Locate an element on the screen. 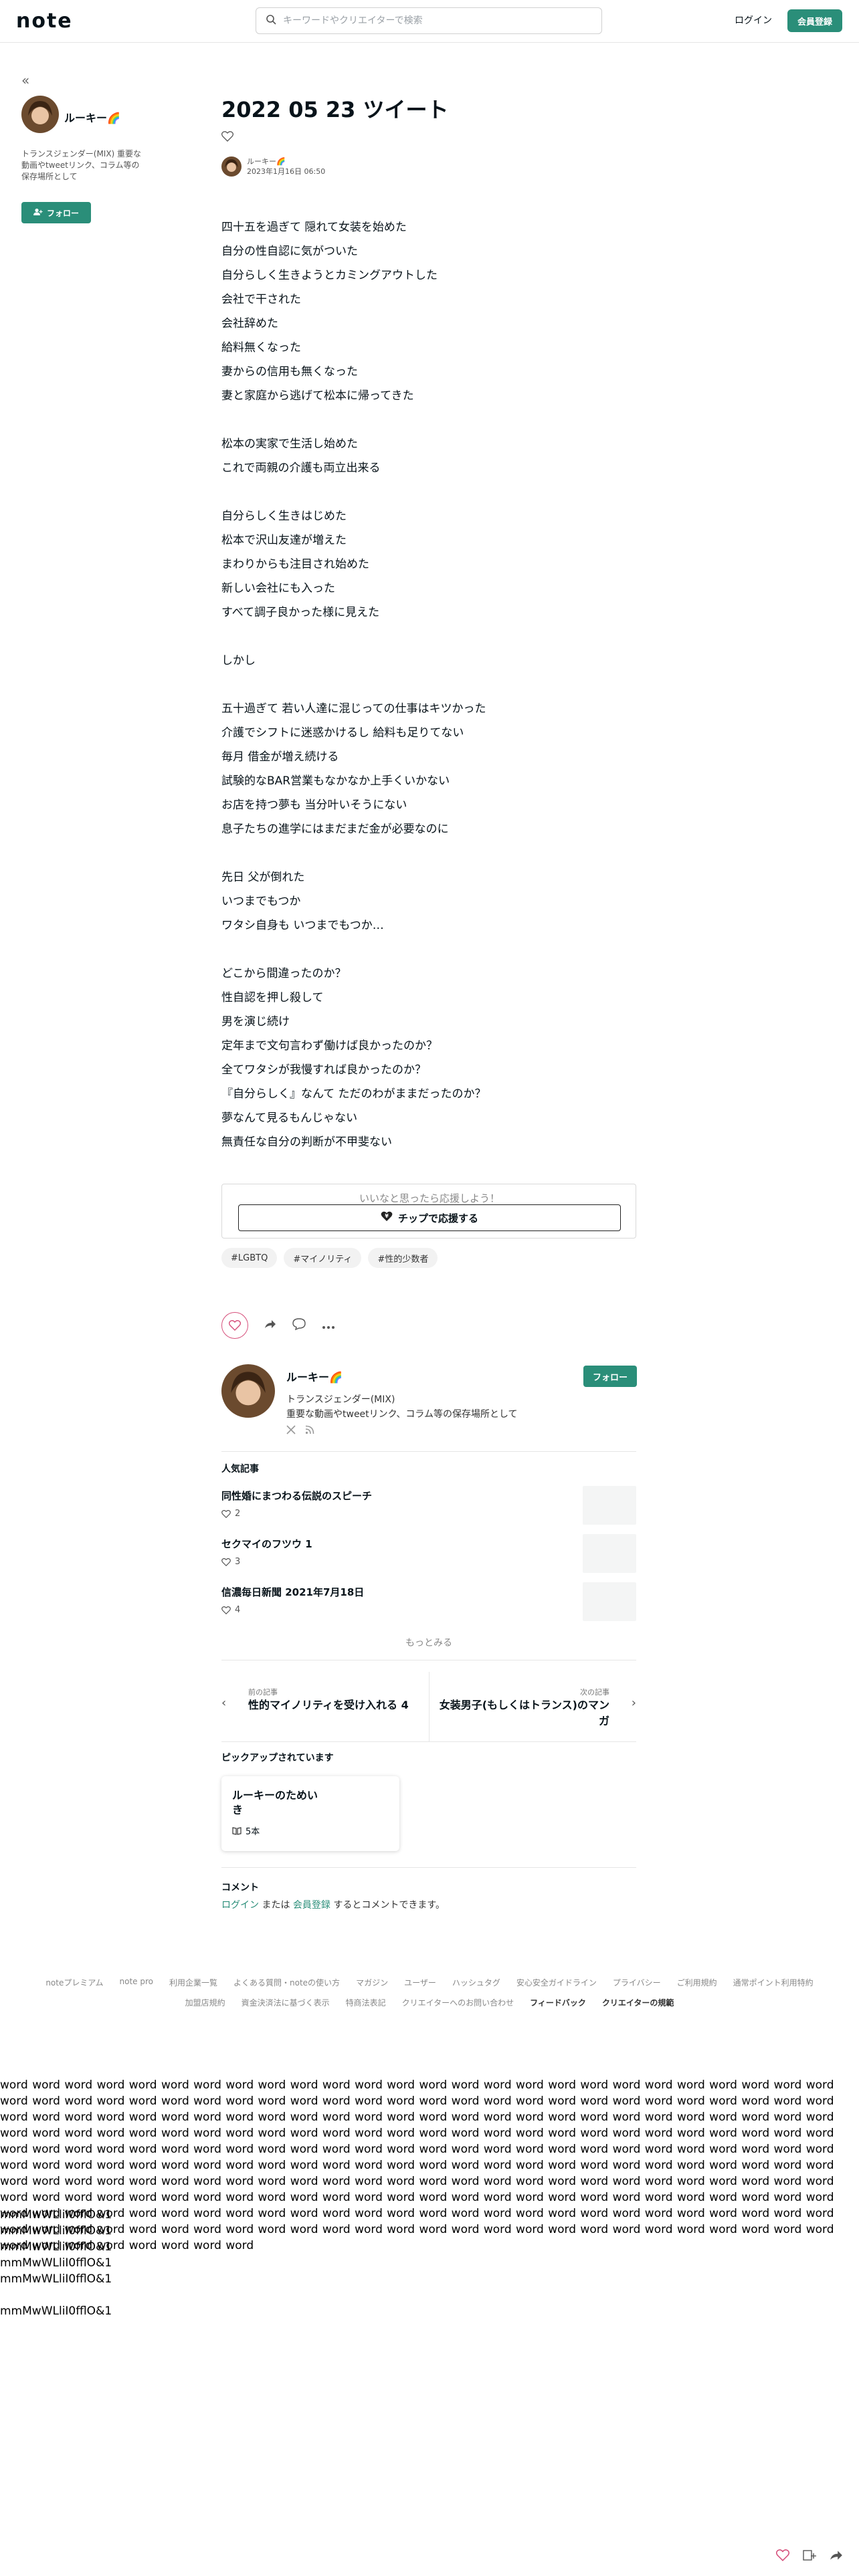 The image size is (859, 2576). author-card-name: ルーキー🌈 is located at coordinates (314, 1376).